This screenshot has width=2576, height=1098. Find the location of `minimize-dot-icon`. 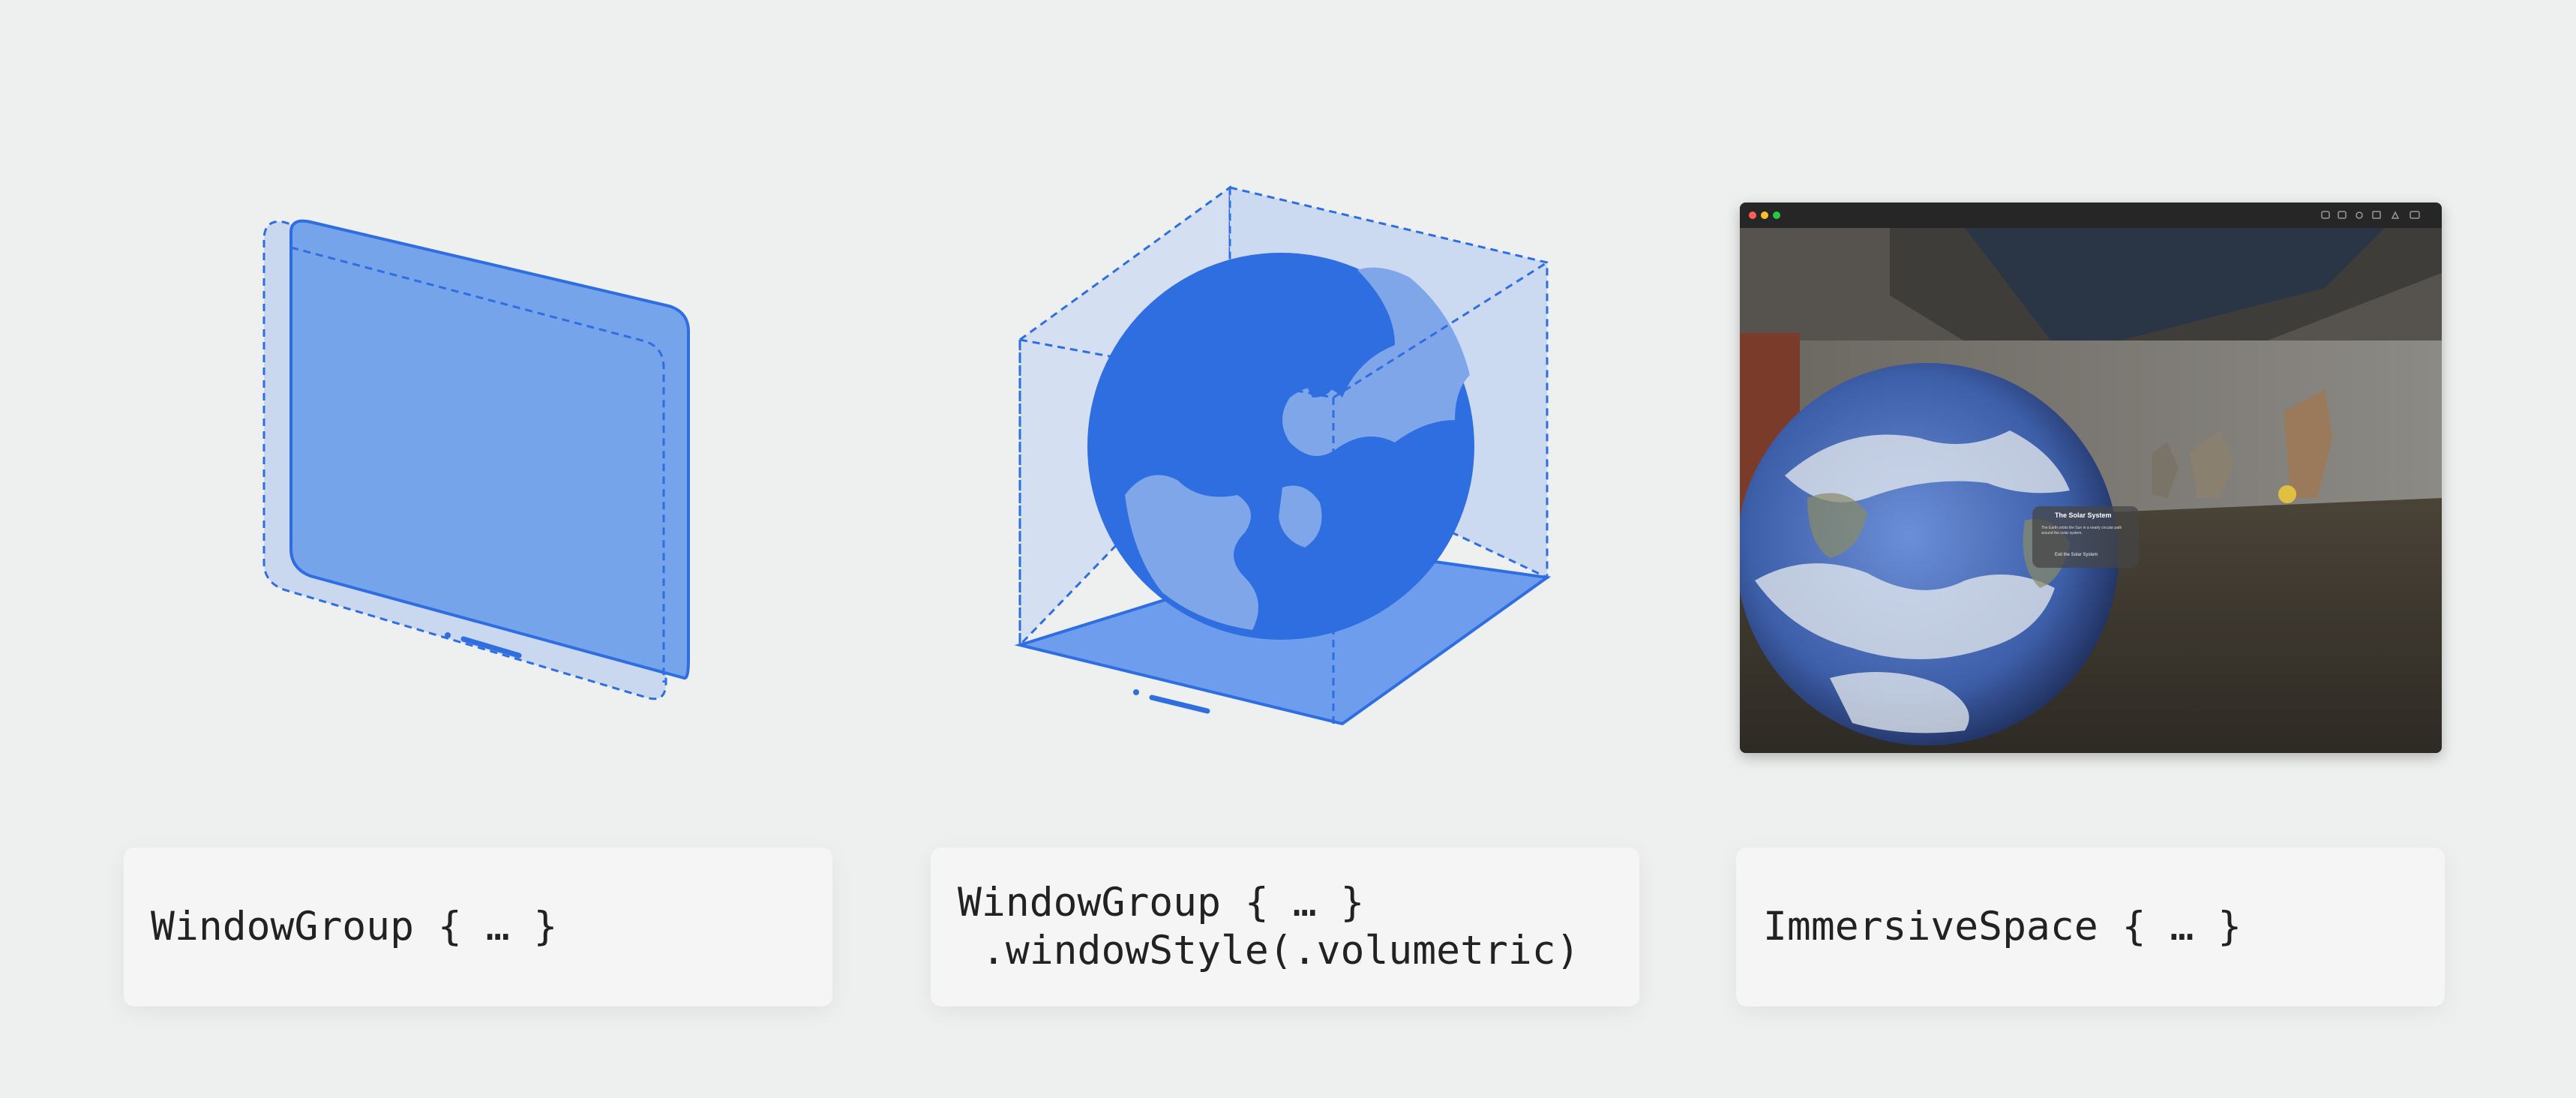

minimize-dot-icon is located at coordinates (1765, 215).